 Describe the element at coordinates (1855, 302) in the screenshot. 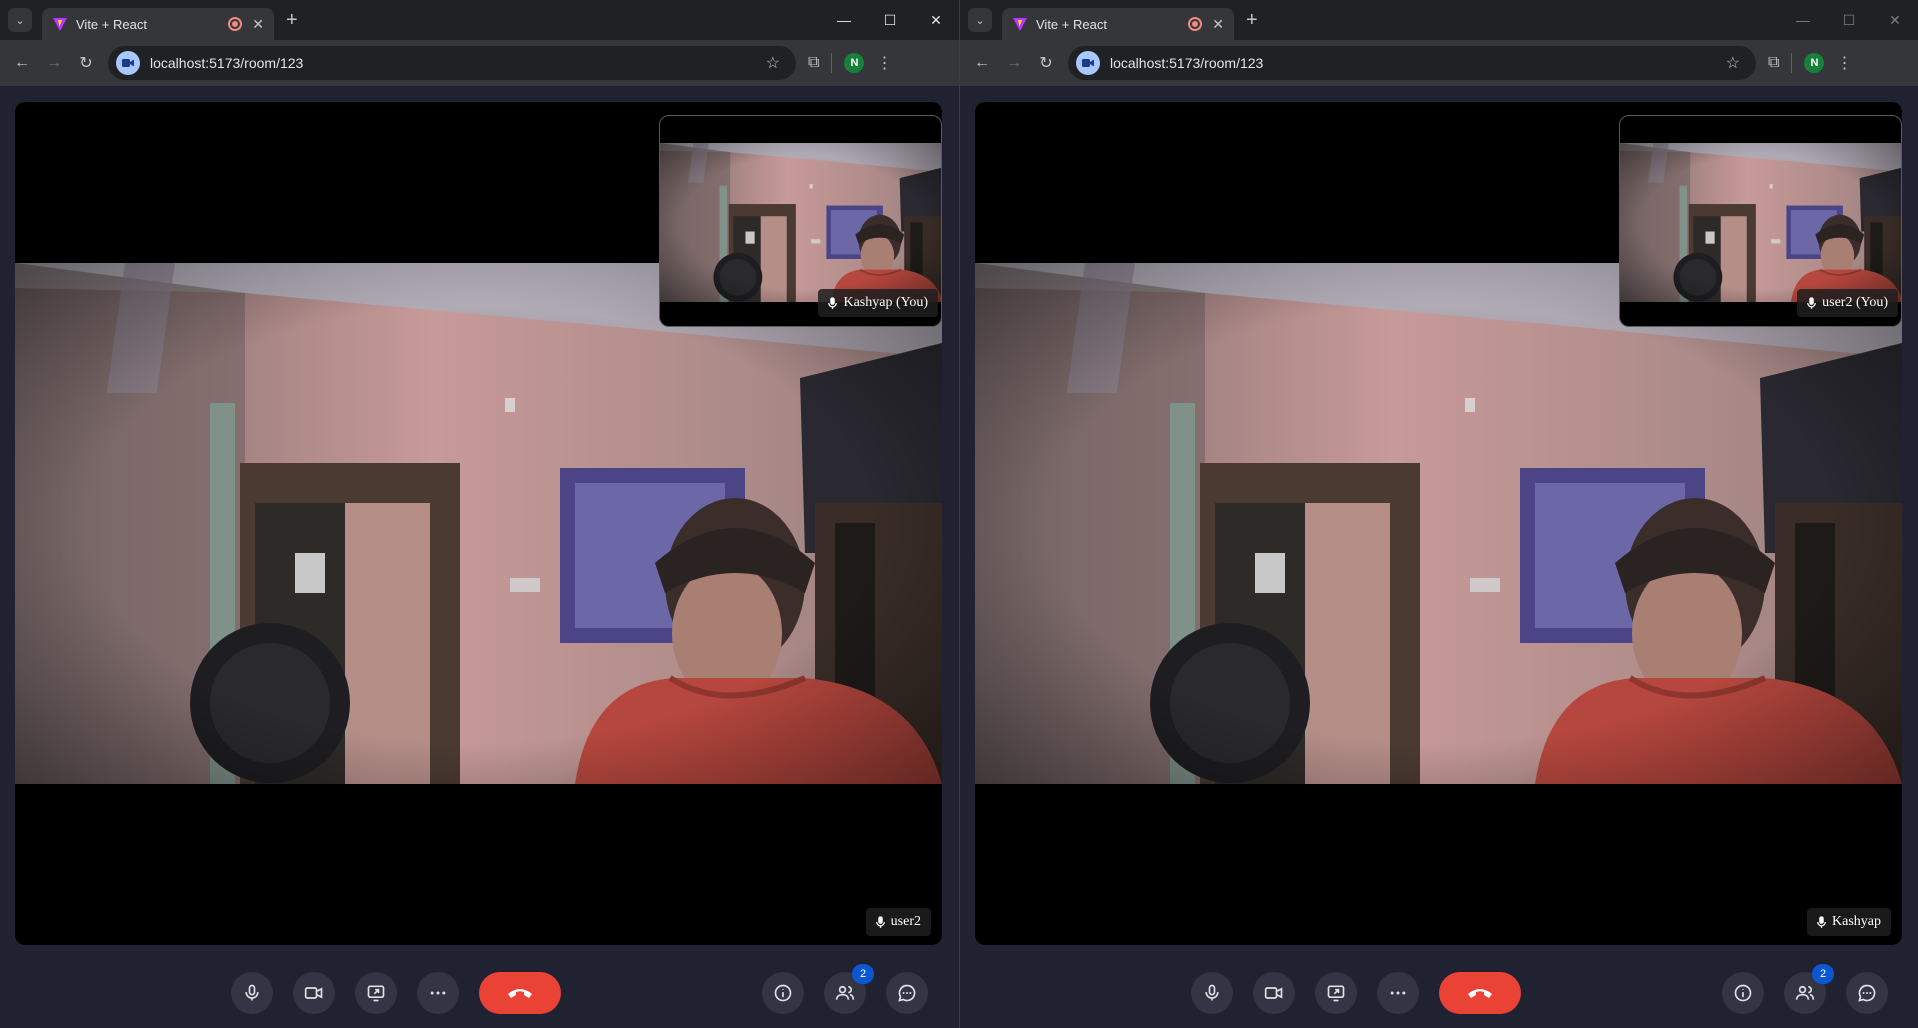

I see `self-participant-name: user2 (You)` at that location.